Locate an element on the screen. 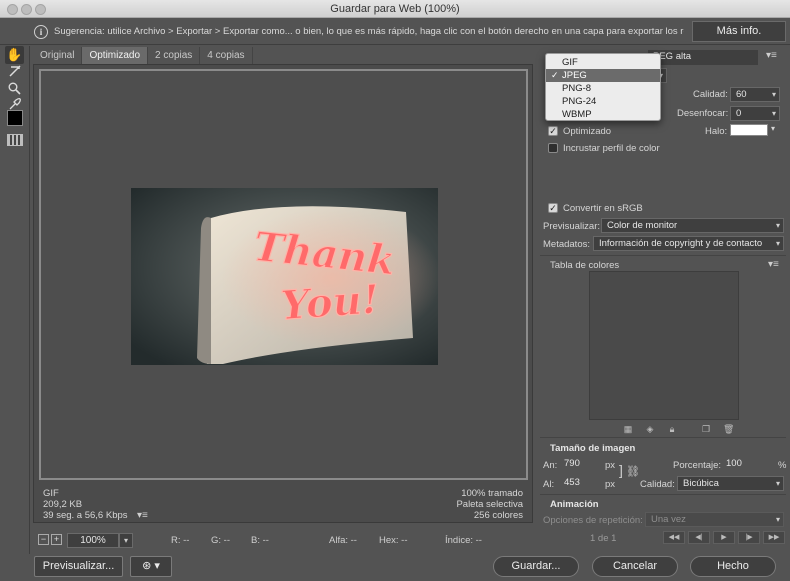 This screenshot has width=790, height=581. image-size-title: Tamaño de imagen is located at coordinates (593, 448).